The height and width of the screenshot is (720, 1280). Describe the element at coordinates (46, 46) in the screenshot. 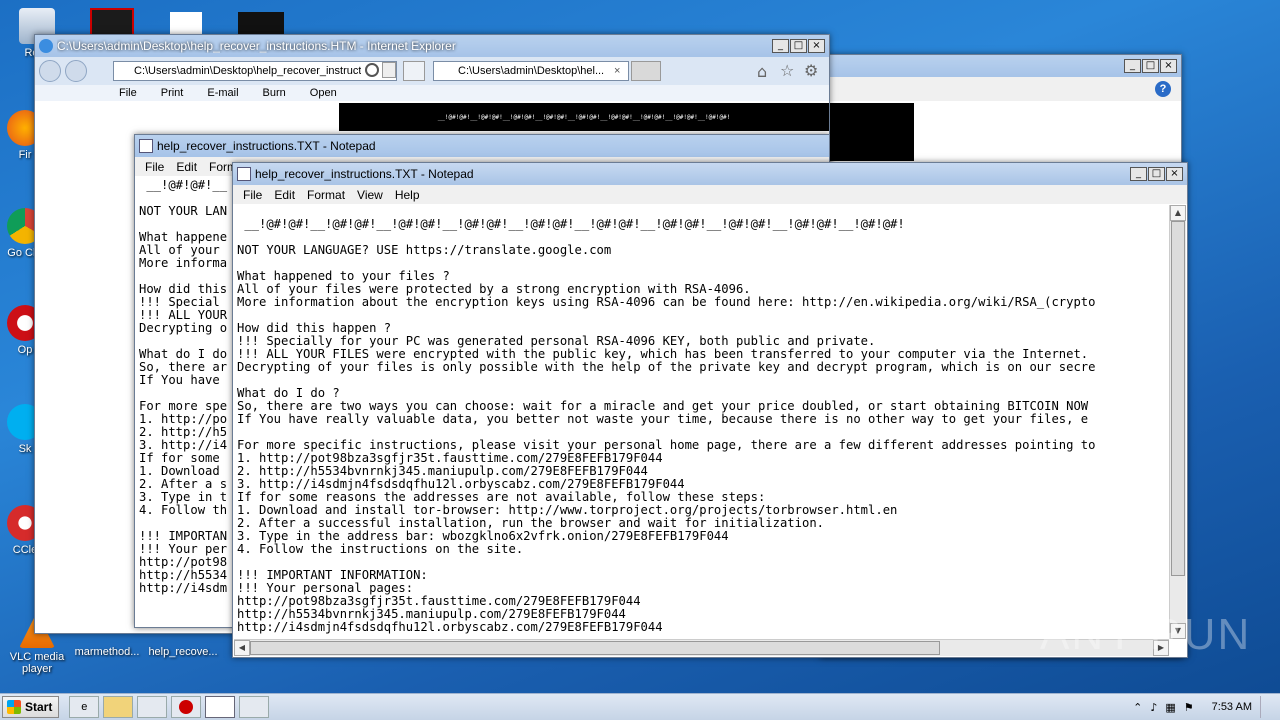

I see `ie-icon` at that location.